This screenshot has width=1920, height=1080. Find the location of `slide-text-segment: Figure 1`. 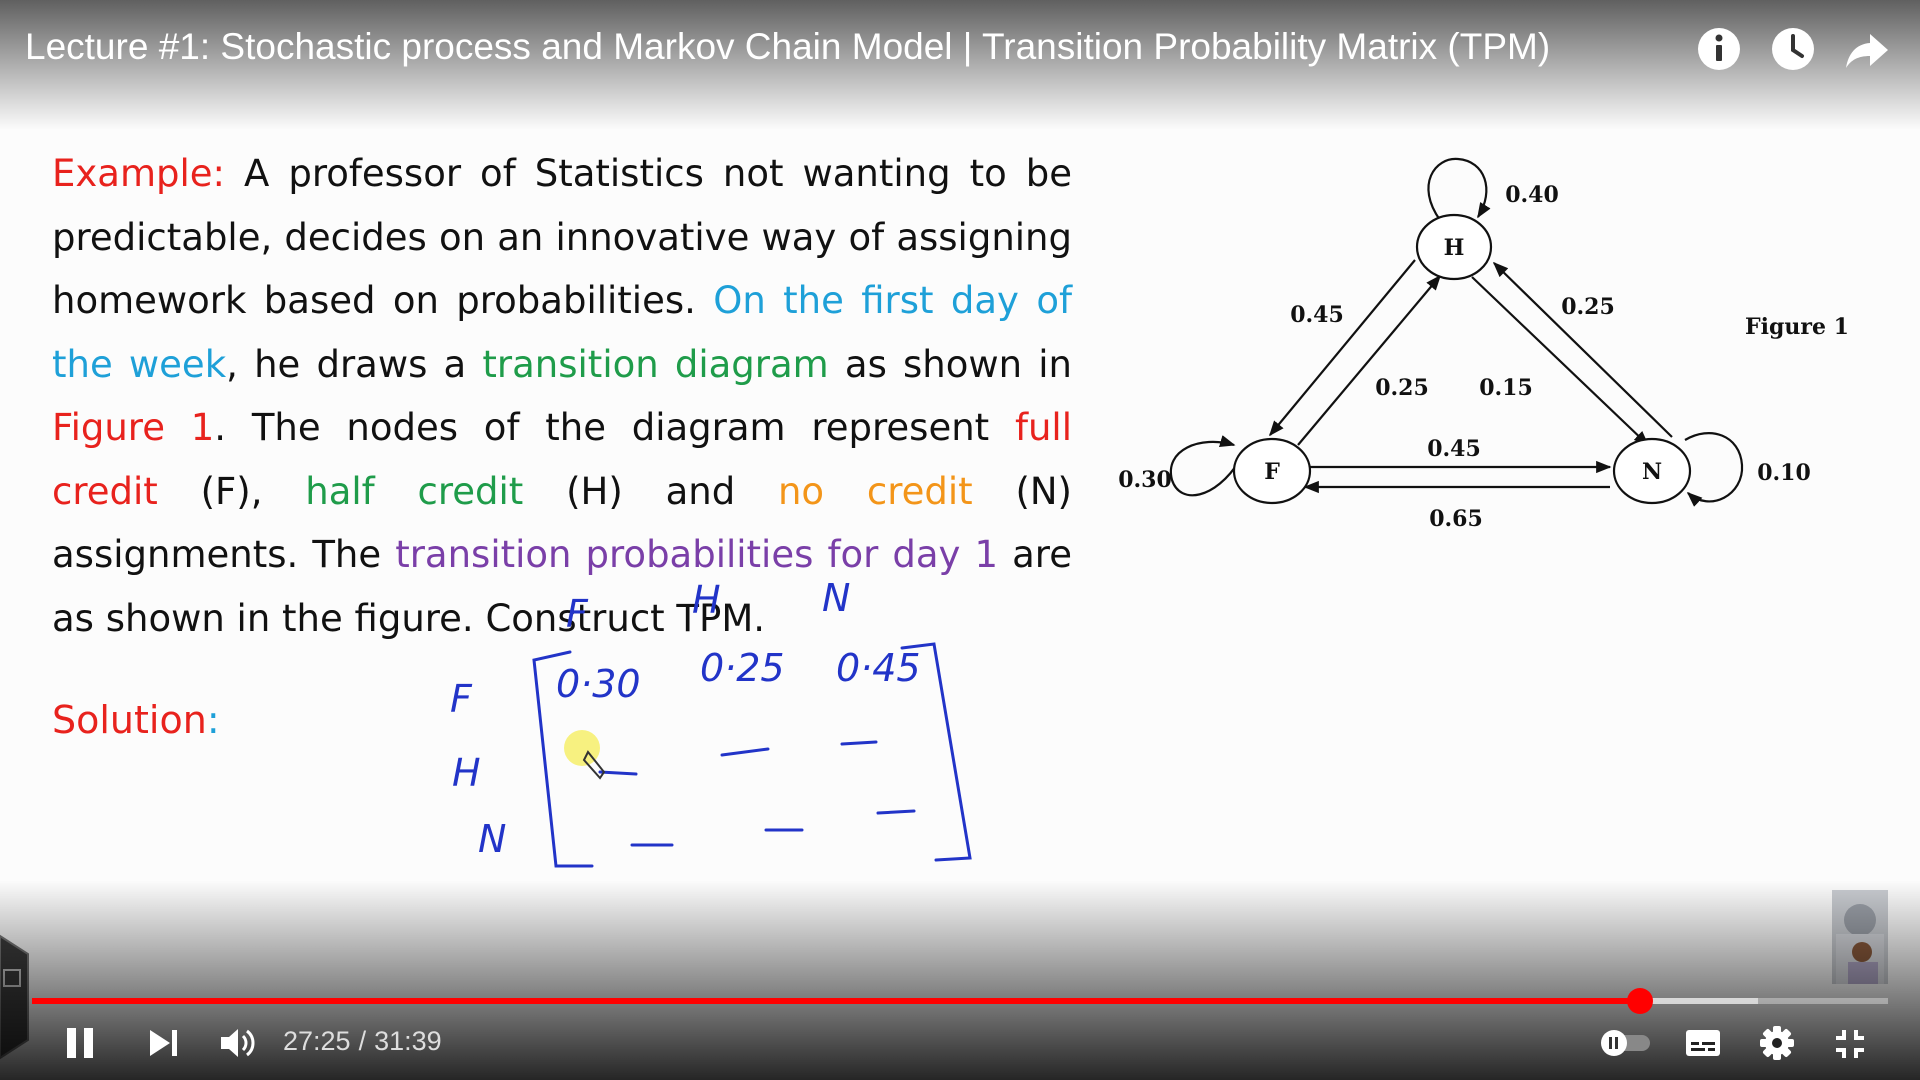

slide-text-segment: Figure 1 is located at coordinates (133, 427).